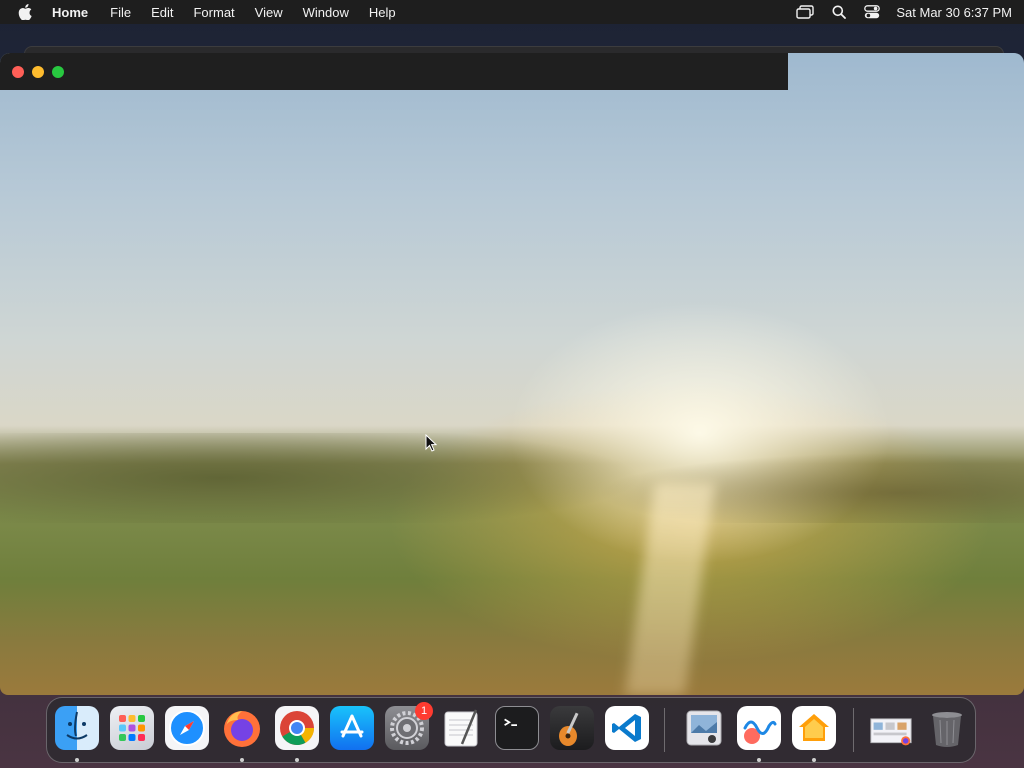 The height and width of the screenshot is (768, 1024). I want to click on safari-icon, so click(187, 728).